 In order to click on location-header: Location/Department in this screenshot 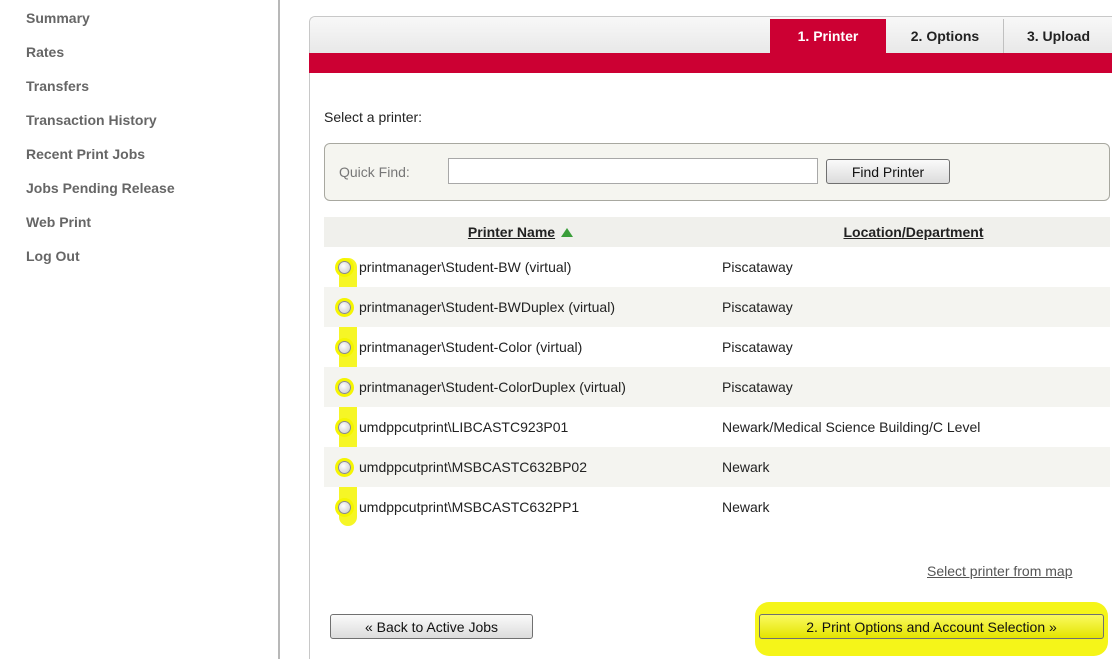, I will do `click(913, 232)`.